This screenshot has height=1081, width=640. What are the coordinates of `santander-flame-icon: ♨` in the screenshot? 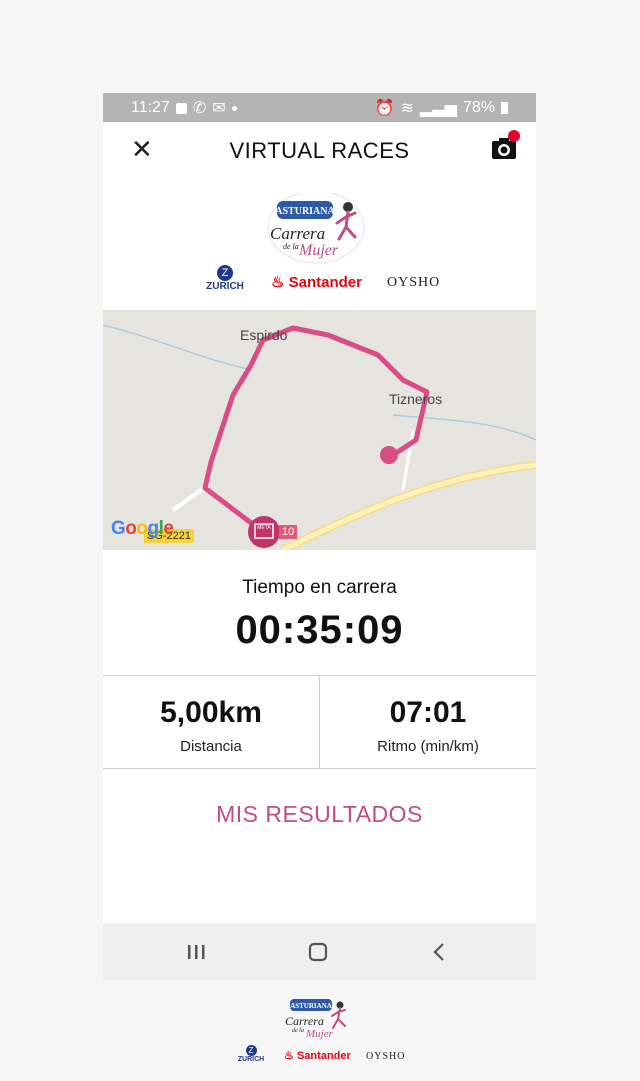 It's located at (278, 282).